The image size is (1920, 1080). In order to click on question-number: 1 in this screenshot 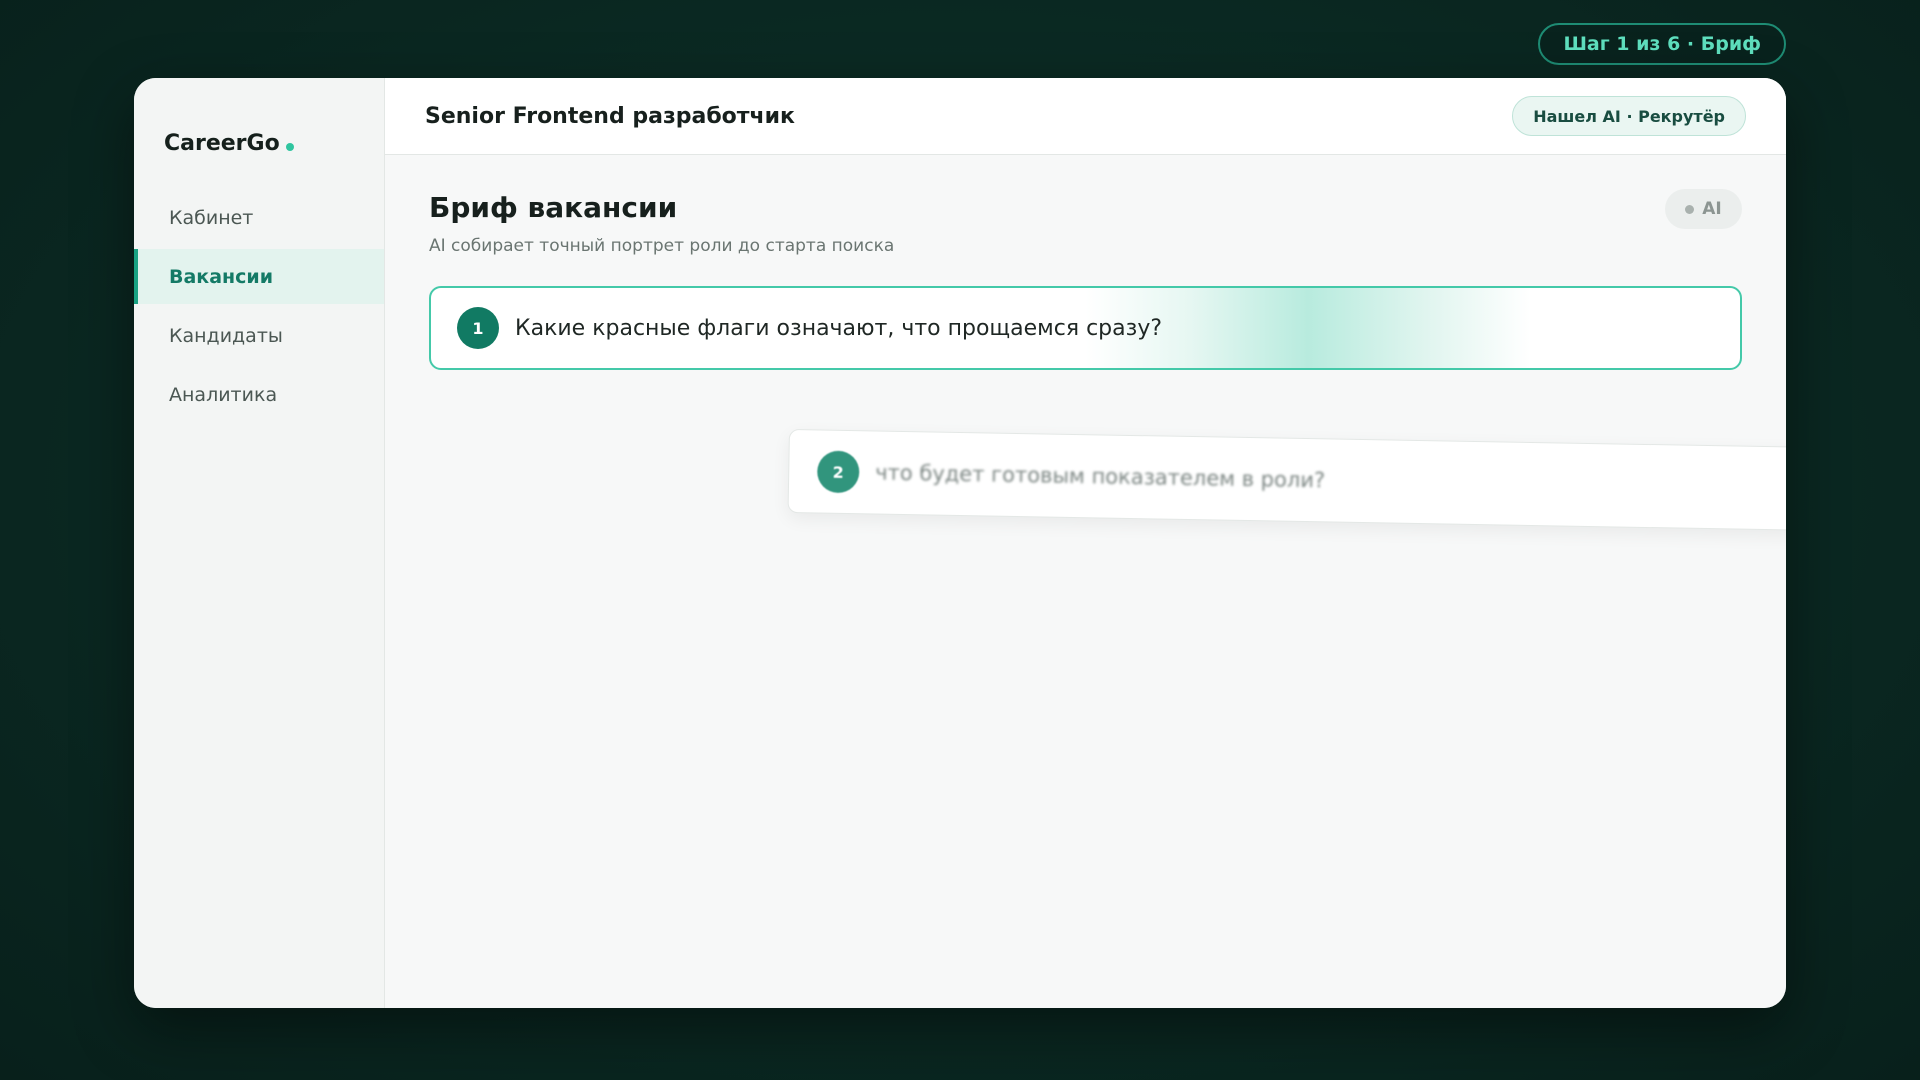, I will do `click(478, 328)`.